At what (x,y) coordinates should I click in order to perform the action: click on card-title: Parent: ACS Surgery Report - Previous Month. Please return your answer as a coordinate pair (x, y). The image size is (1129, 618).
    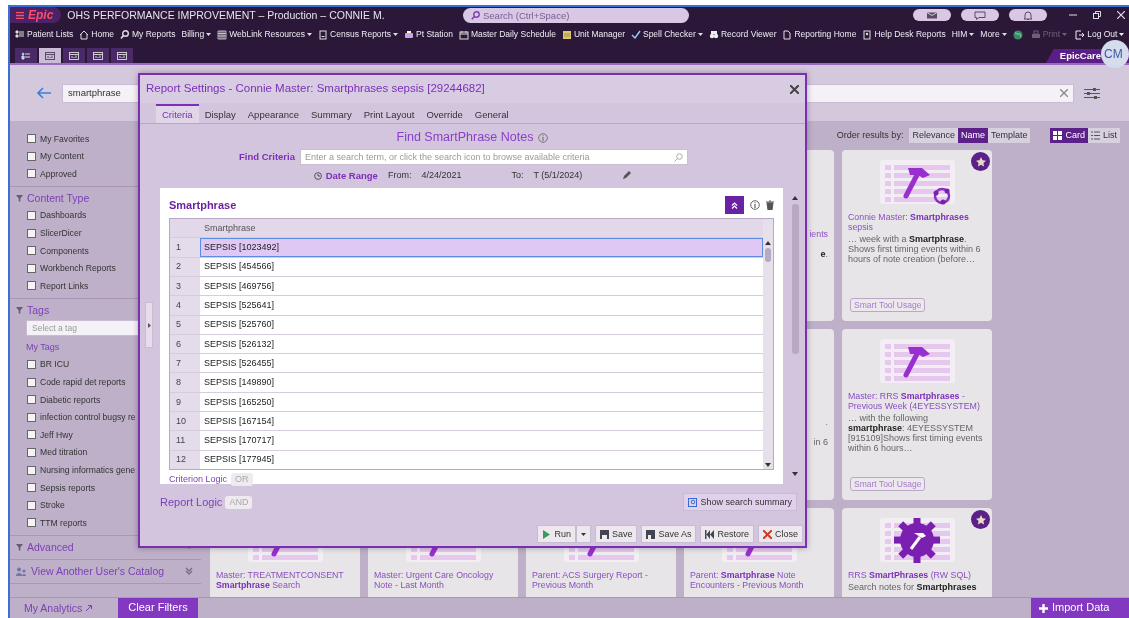
    Looking at the image, I should click on (601, 580).